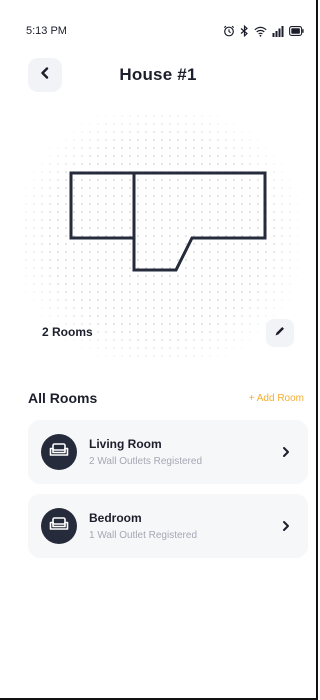  Describe the element at coordinates (166, 398) in the screenshot. I see `rooms-section-header: All Rooms + Add Room` at that location.